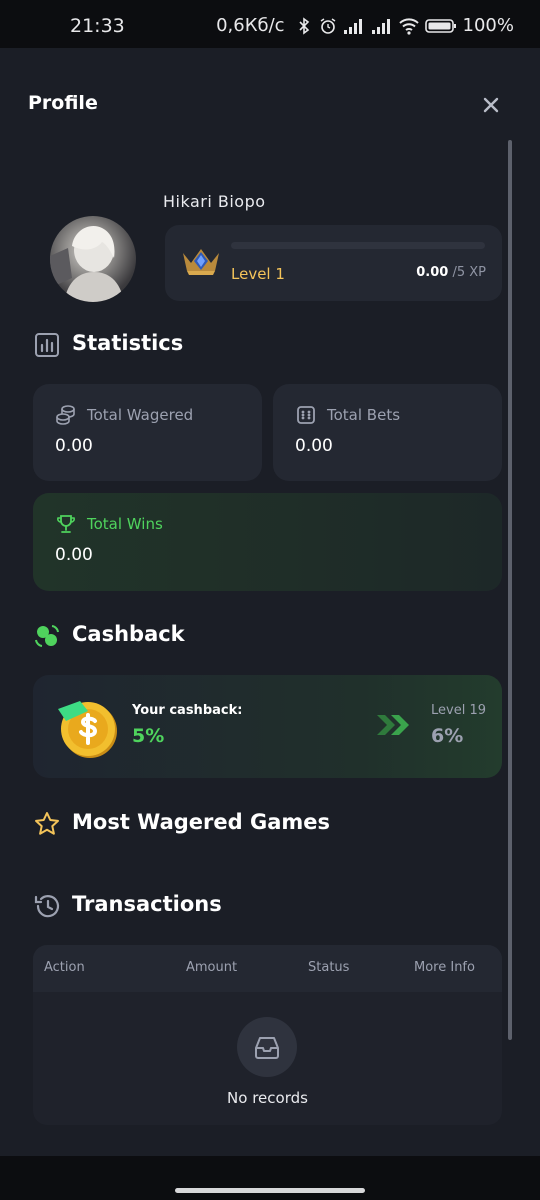  Describe the element at coordinates (87, 729) in the screenshot. I see `dollar-coin-icon` at that location.